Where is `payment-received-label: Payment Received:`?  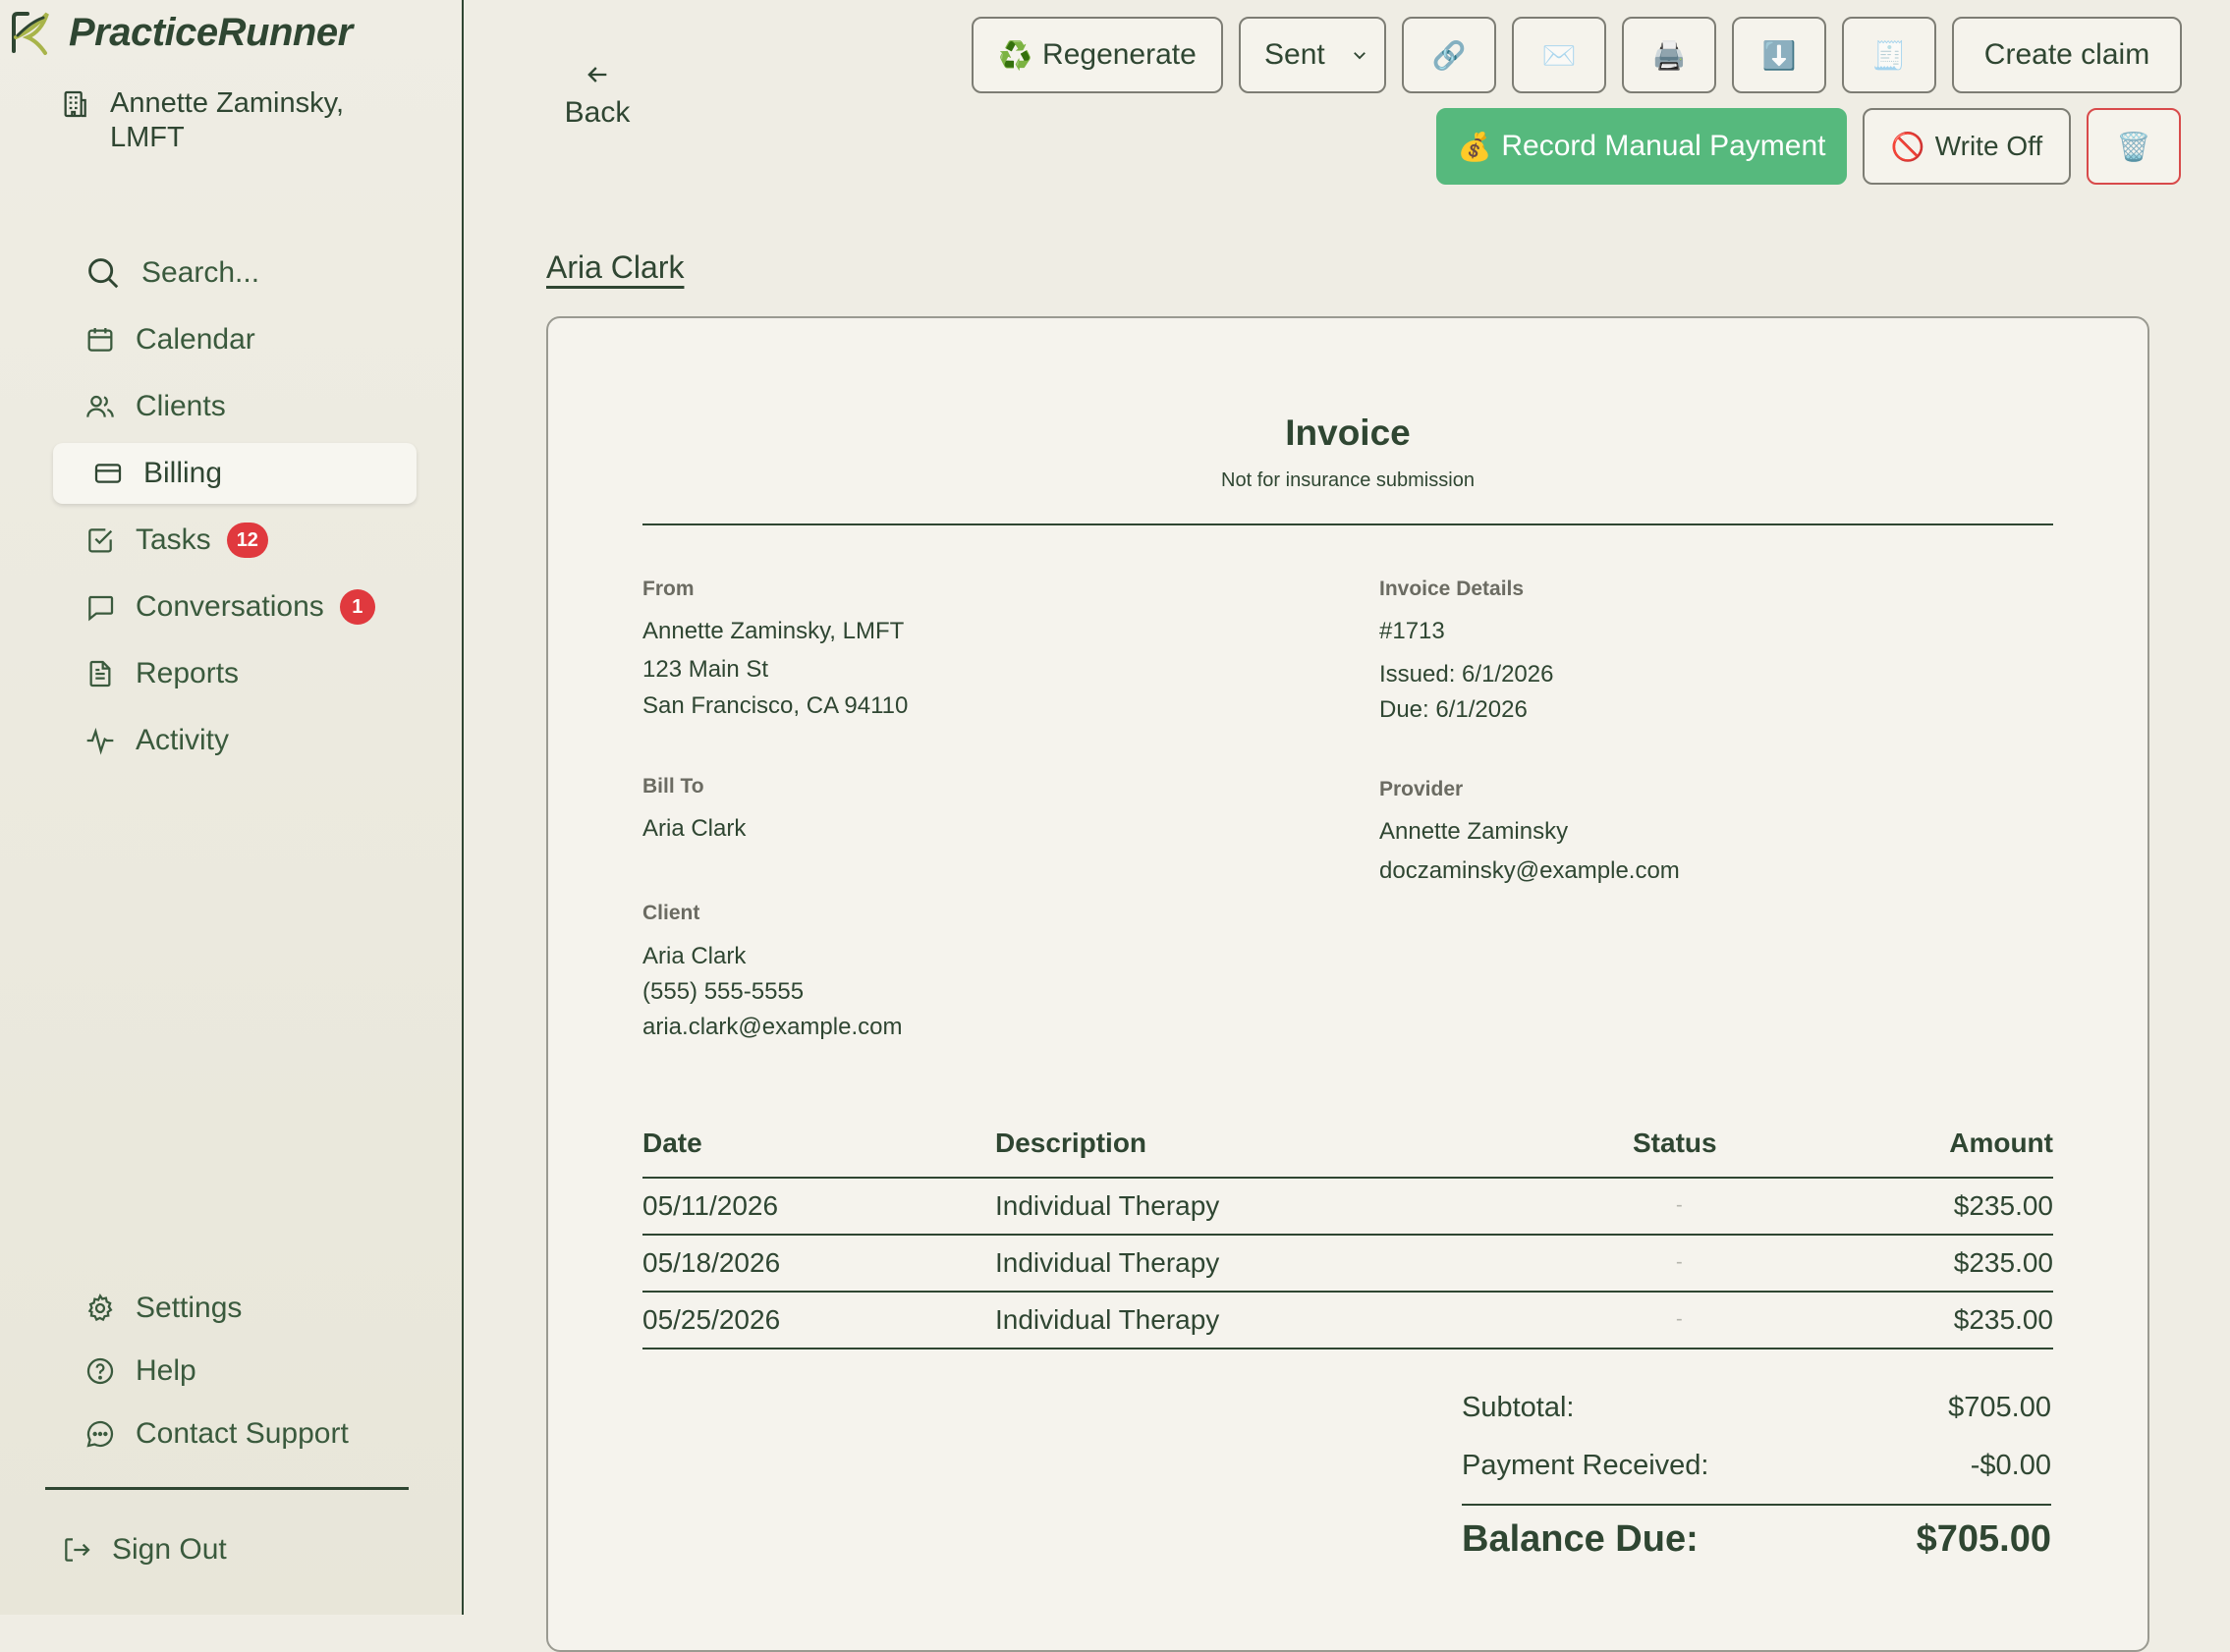 payment-received-label: Payment Received: is located at coordinates (1585, 1465).